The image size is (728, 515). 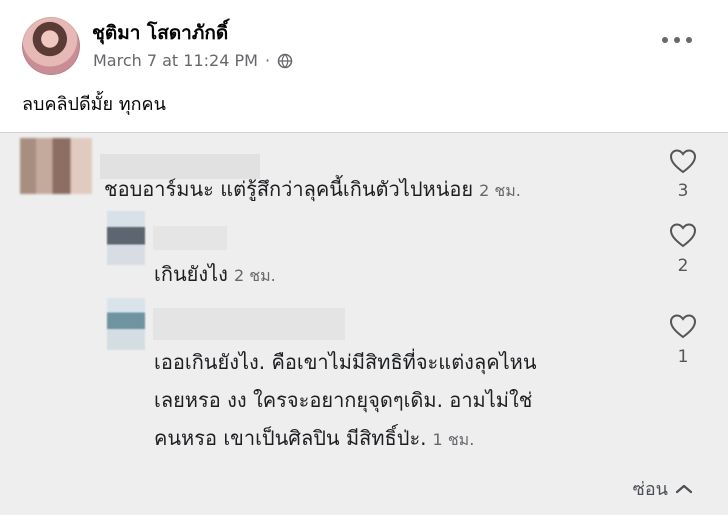 What do you see at coordinates (51, 46) in the screenshot?
I see `avatar` at bounding box center [51, 46].